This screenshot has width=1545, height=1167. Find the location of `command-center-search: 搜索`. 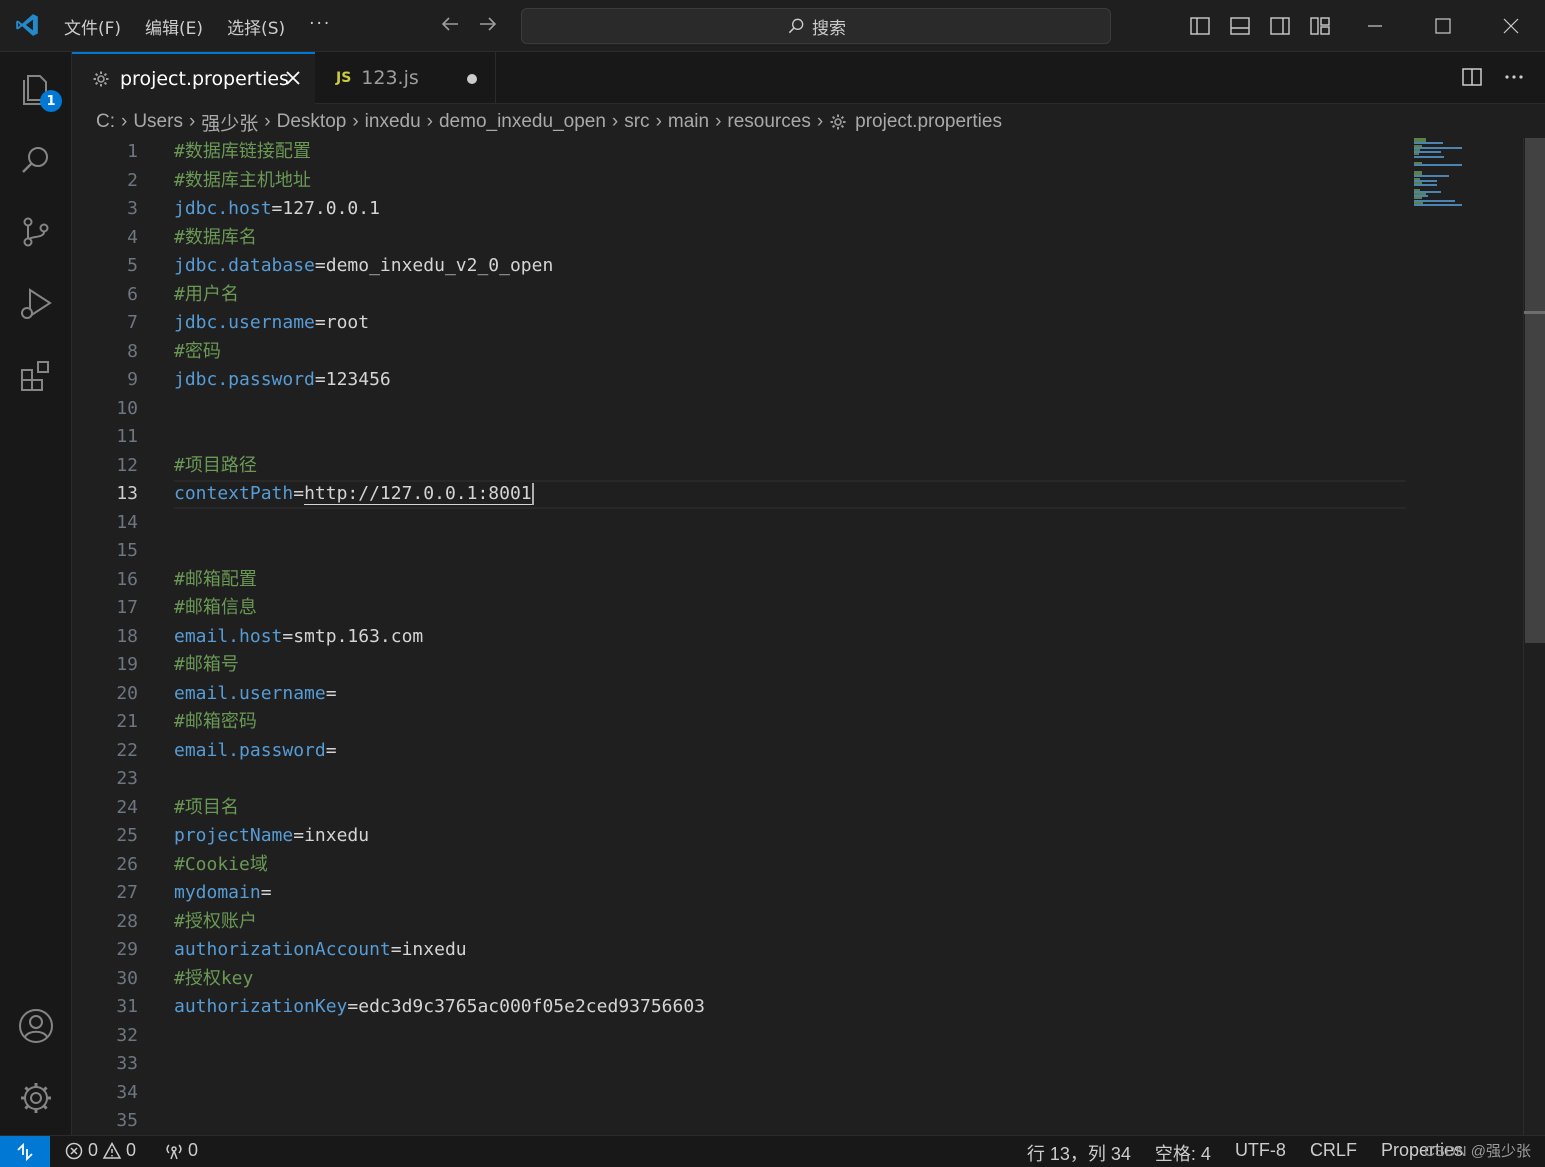

command-center-search: 搜索 is located at coordinates (816, 26).